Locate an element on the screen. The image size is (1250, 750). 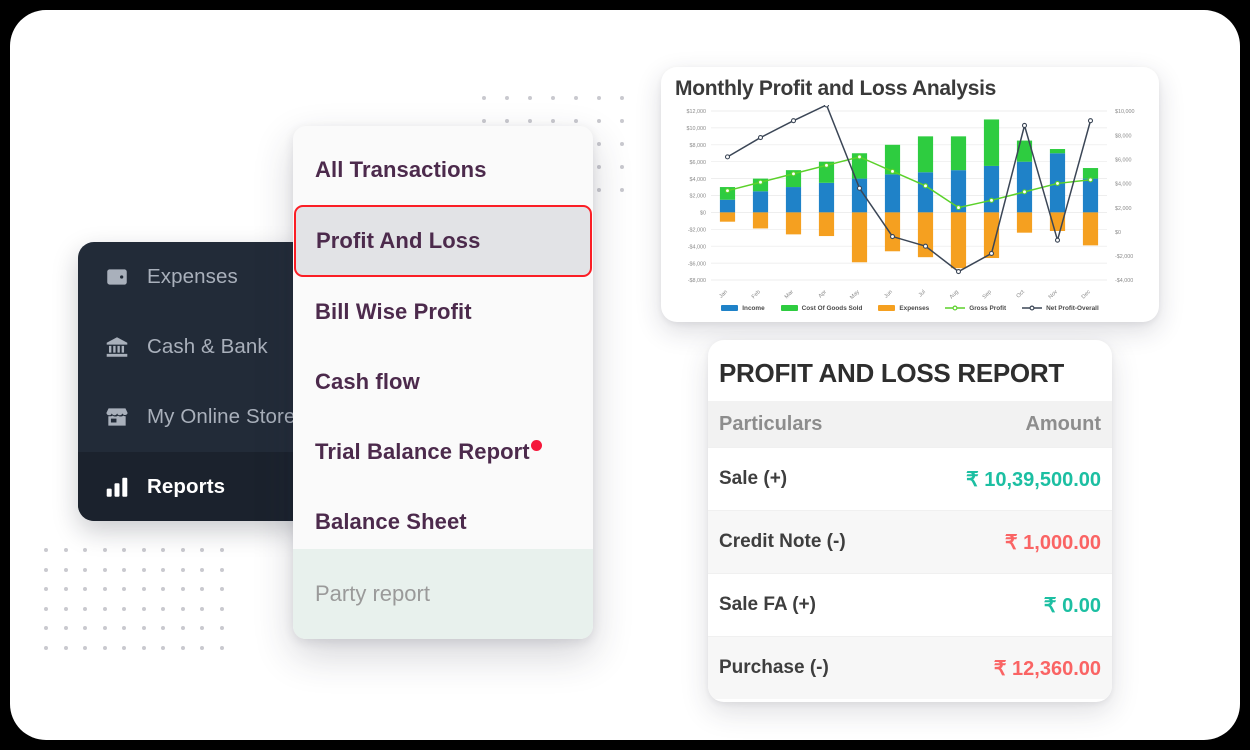
report-row: Credit Note (-) ₹ 1,000.00 is located at coordinates (910, 541).